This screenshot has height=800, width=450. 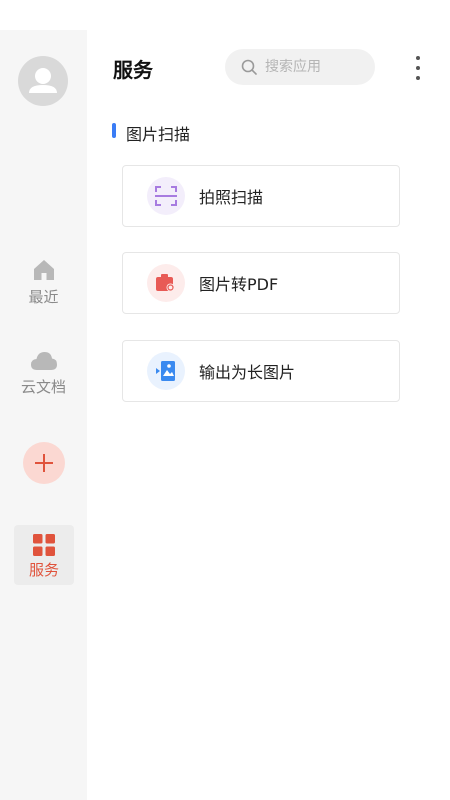 What do you see at coordinates (43, 387) in the screenshot?
I see `sidebar-item-label: 云文档` at bounding box center [43, 387].